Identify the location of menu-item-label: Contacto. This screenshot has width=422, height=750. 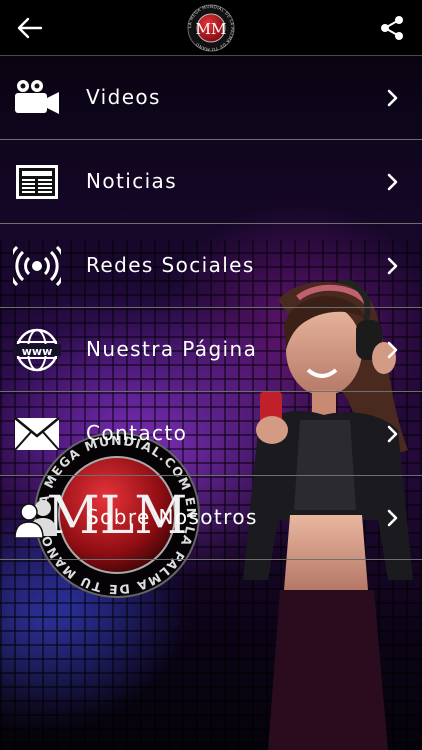
(137, 433).